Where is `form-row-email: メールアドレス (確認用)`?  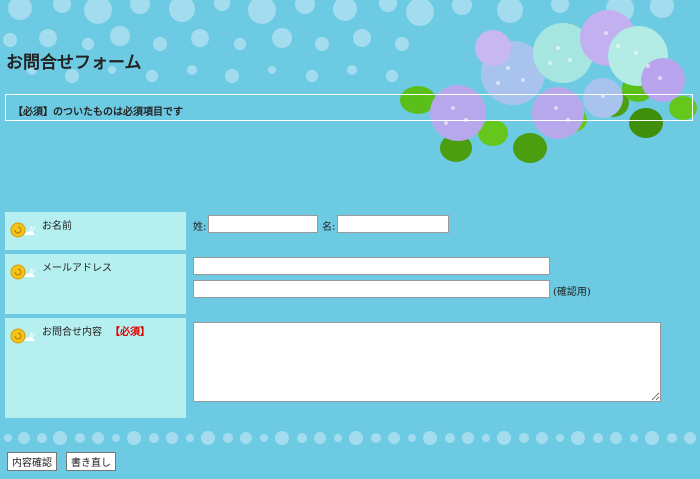 form-row-email: メールアドレス (確認用) is located at coordinates (350, 284).